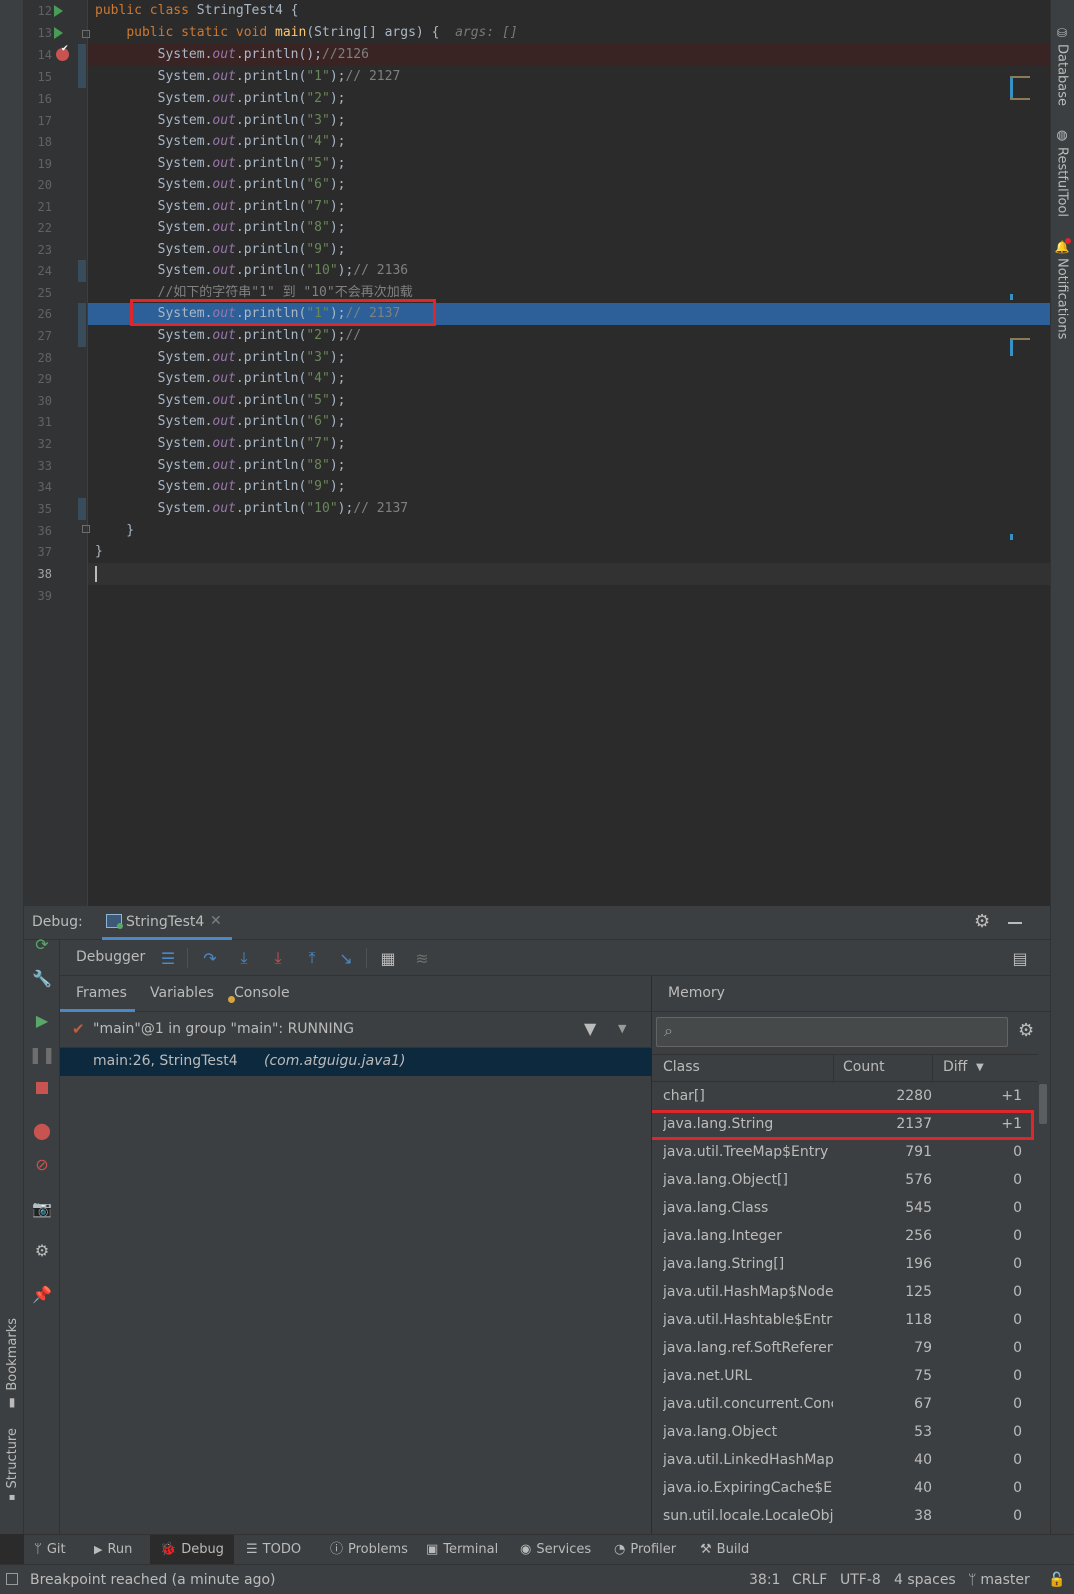 This screenshot has height=1594, width=1074. Describe the element at coordinates (167, 923) in the screenshot. I see `debug-session-tab: StringTest4 ✕` at that location.